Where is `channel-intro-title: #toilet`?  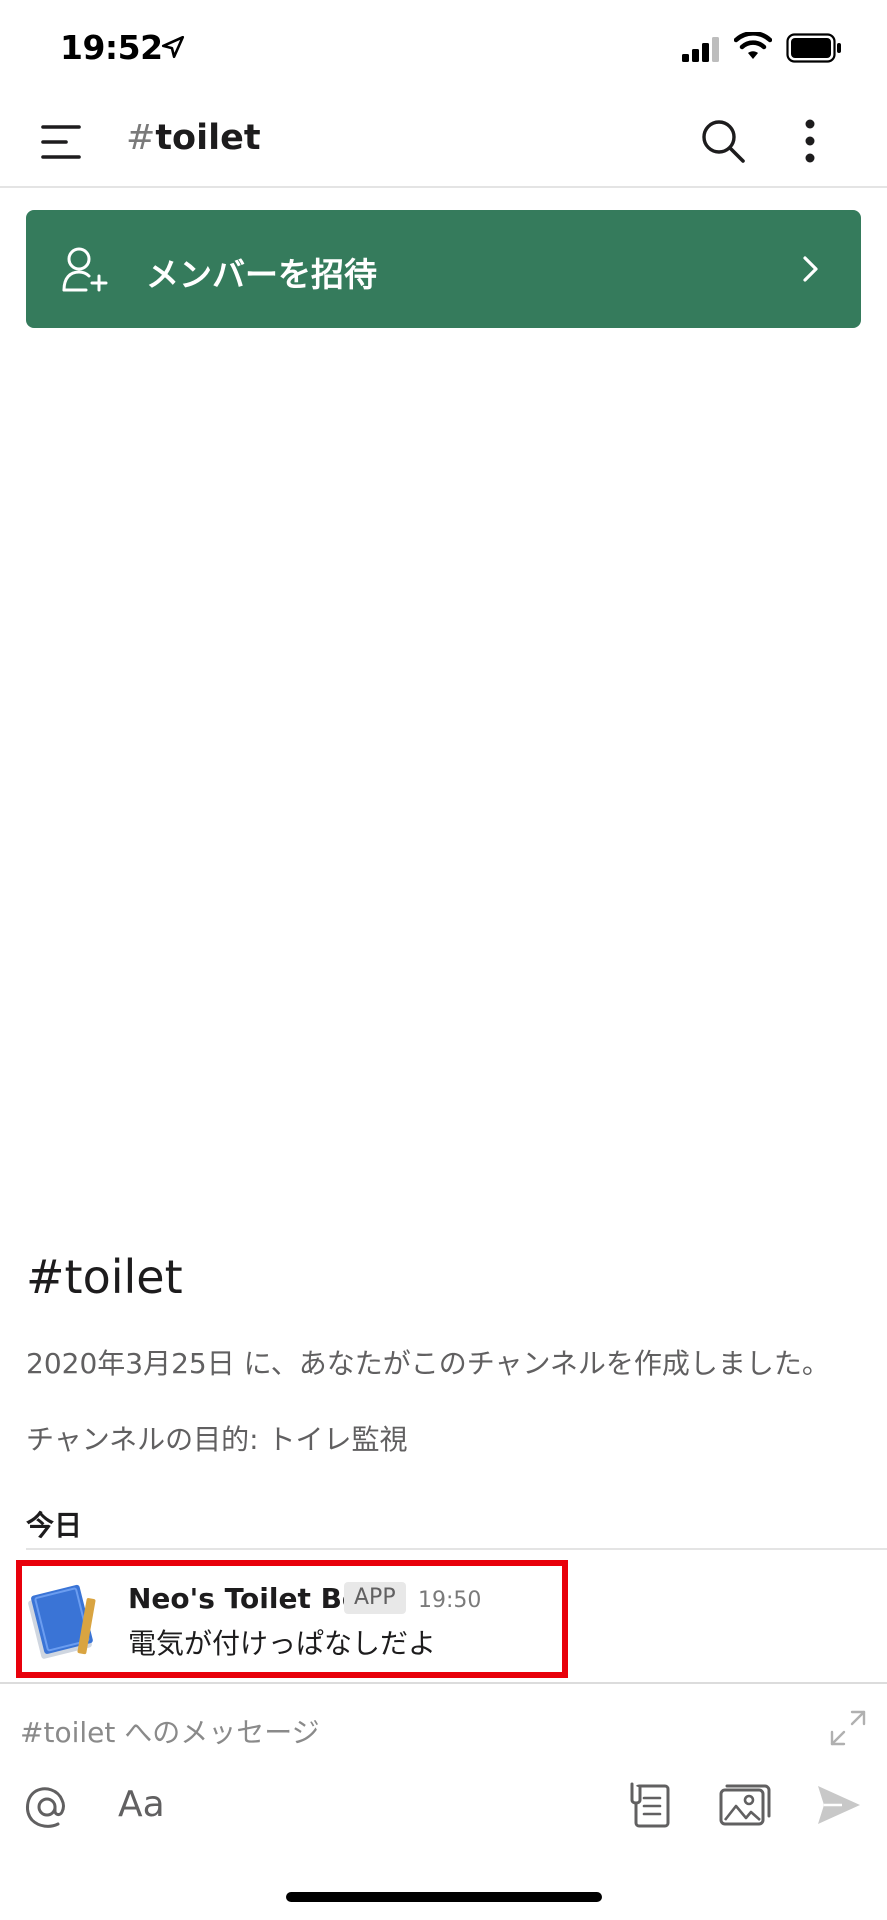
channel-intro-title: #toilet is located at coordinates (104, 1277).